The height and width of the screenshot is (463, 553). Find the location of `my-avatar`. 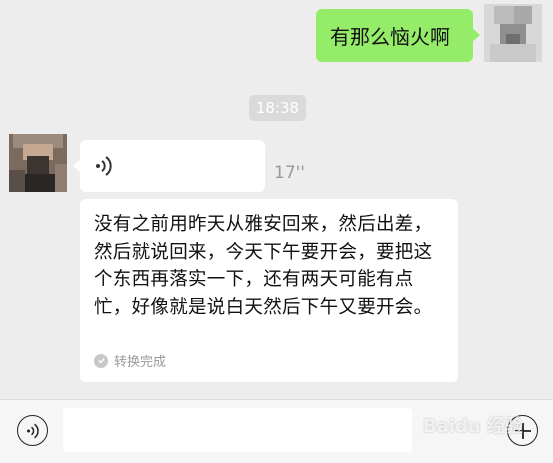

my-avatar is located at coordinates (513, 33).